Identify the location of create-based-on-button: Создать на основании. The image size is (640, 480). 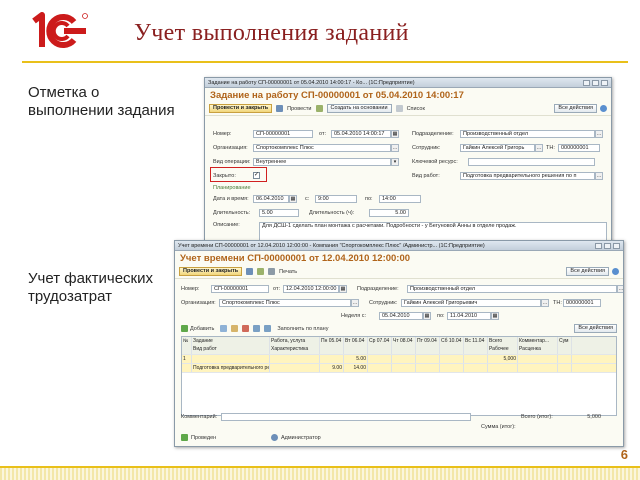
(359, 108).